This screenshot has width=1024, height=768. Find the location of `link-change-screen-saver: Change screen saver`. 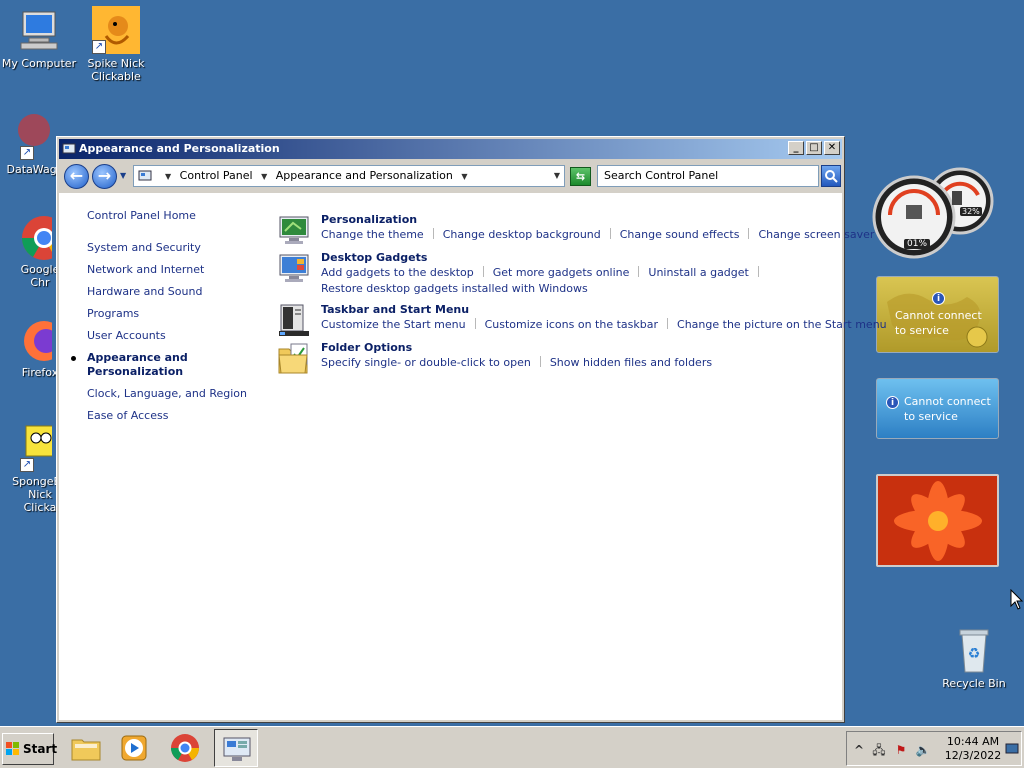

link-change-screen-saver: Change screen saver is located at coordinates (816, 234).